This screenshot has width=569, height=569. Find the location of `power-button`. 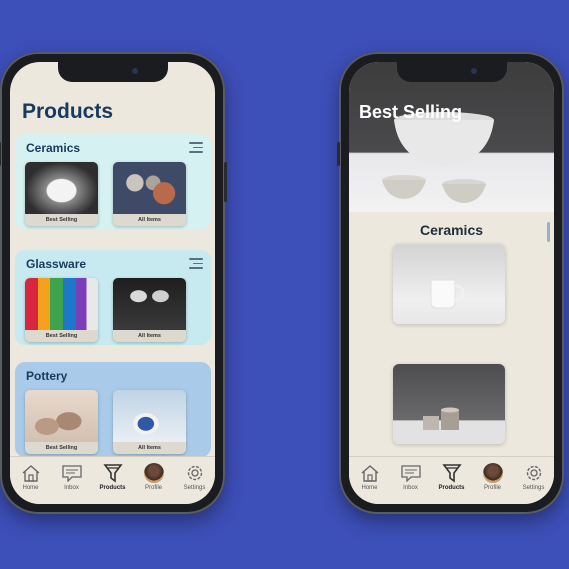

power-button is located at coordinates (225, 182).